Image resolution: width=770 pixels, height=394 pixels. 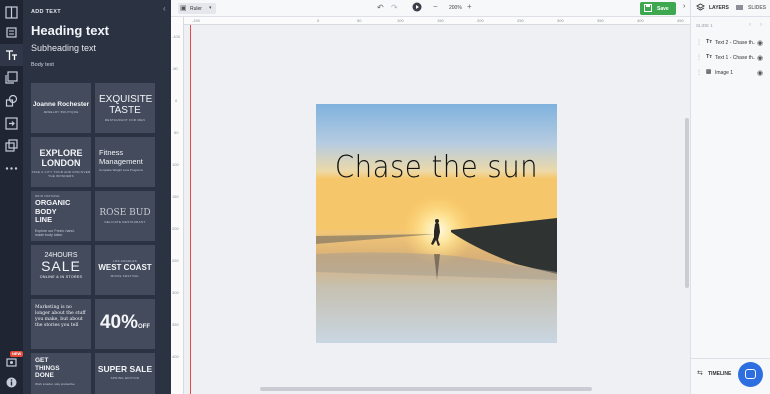 What do you see at coordinates (11, 123) in the screenshot?
I see `export-icon` at bounding box center [11, 123].